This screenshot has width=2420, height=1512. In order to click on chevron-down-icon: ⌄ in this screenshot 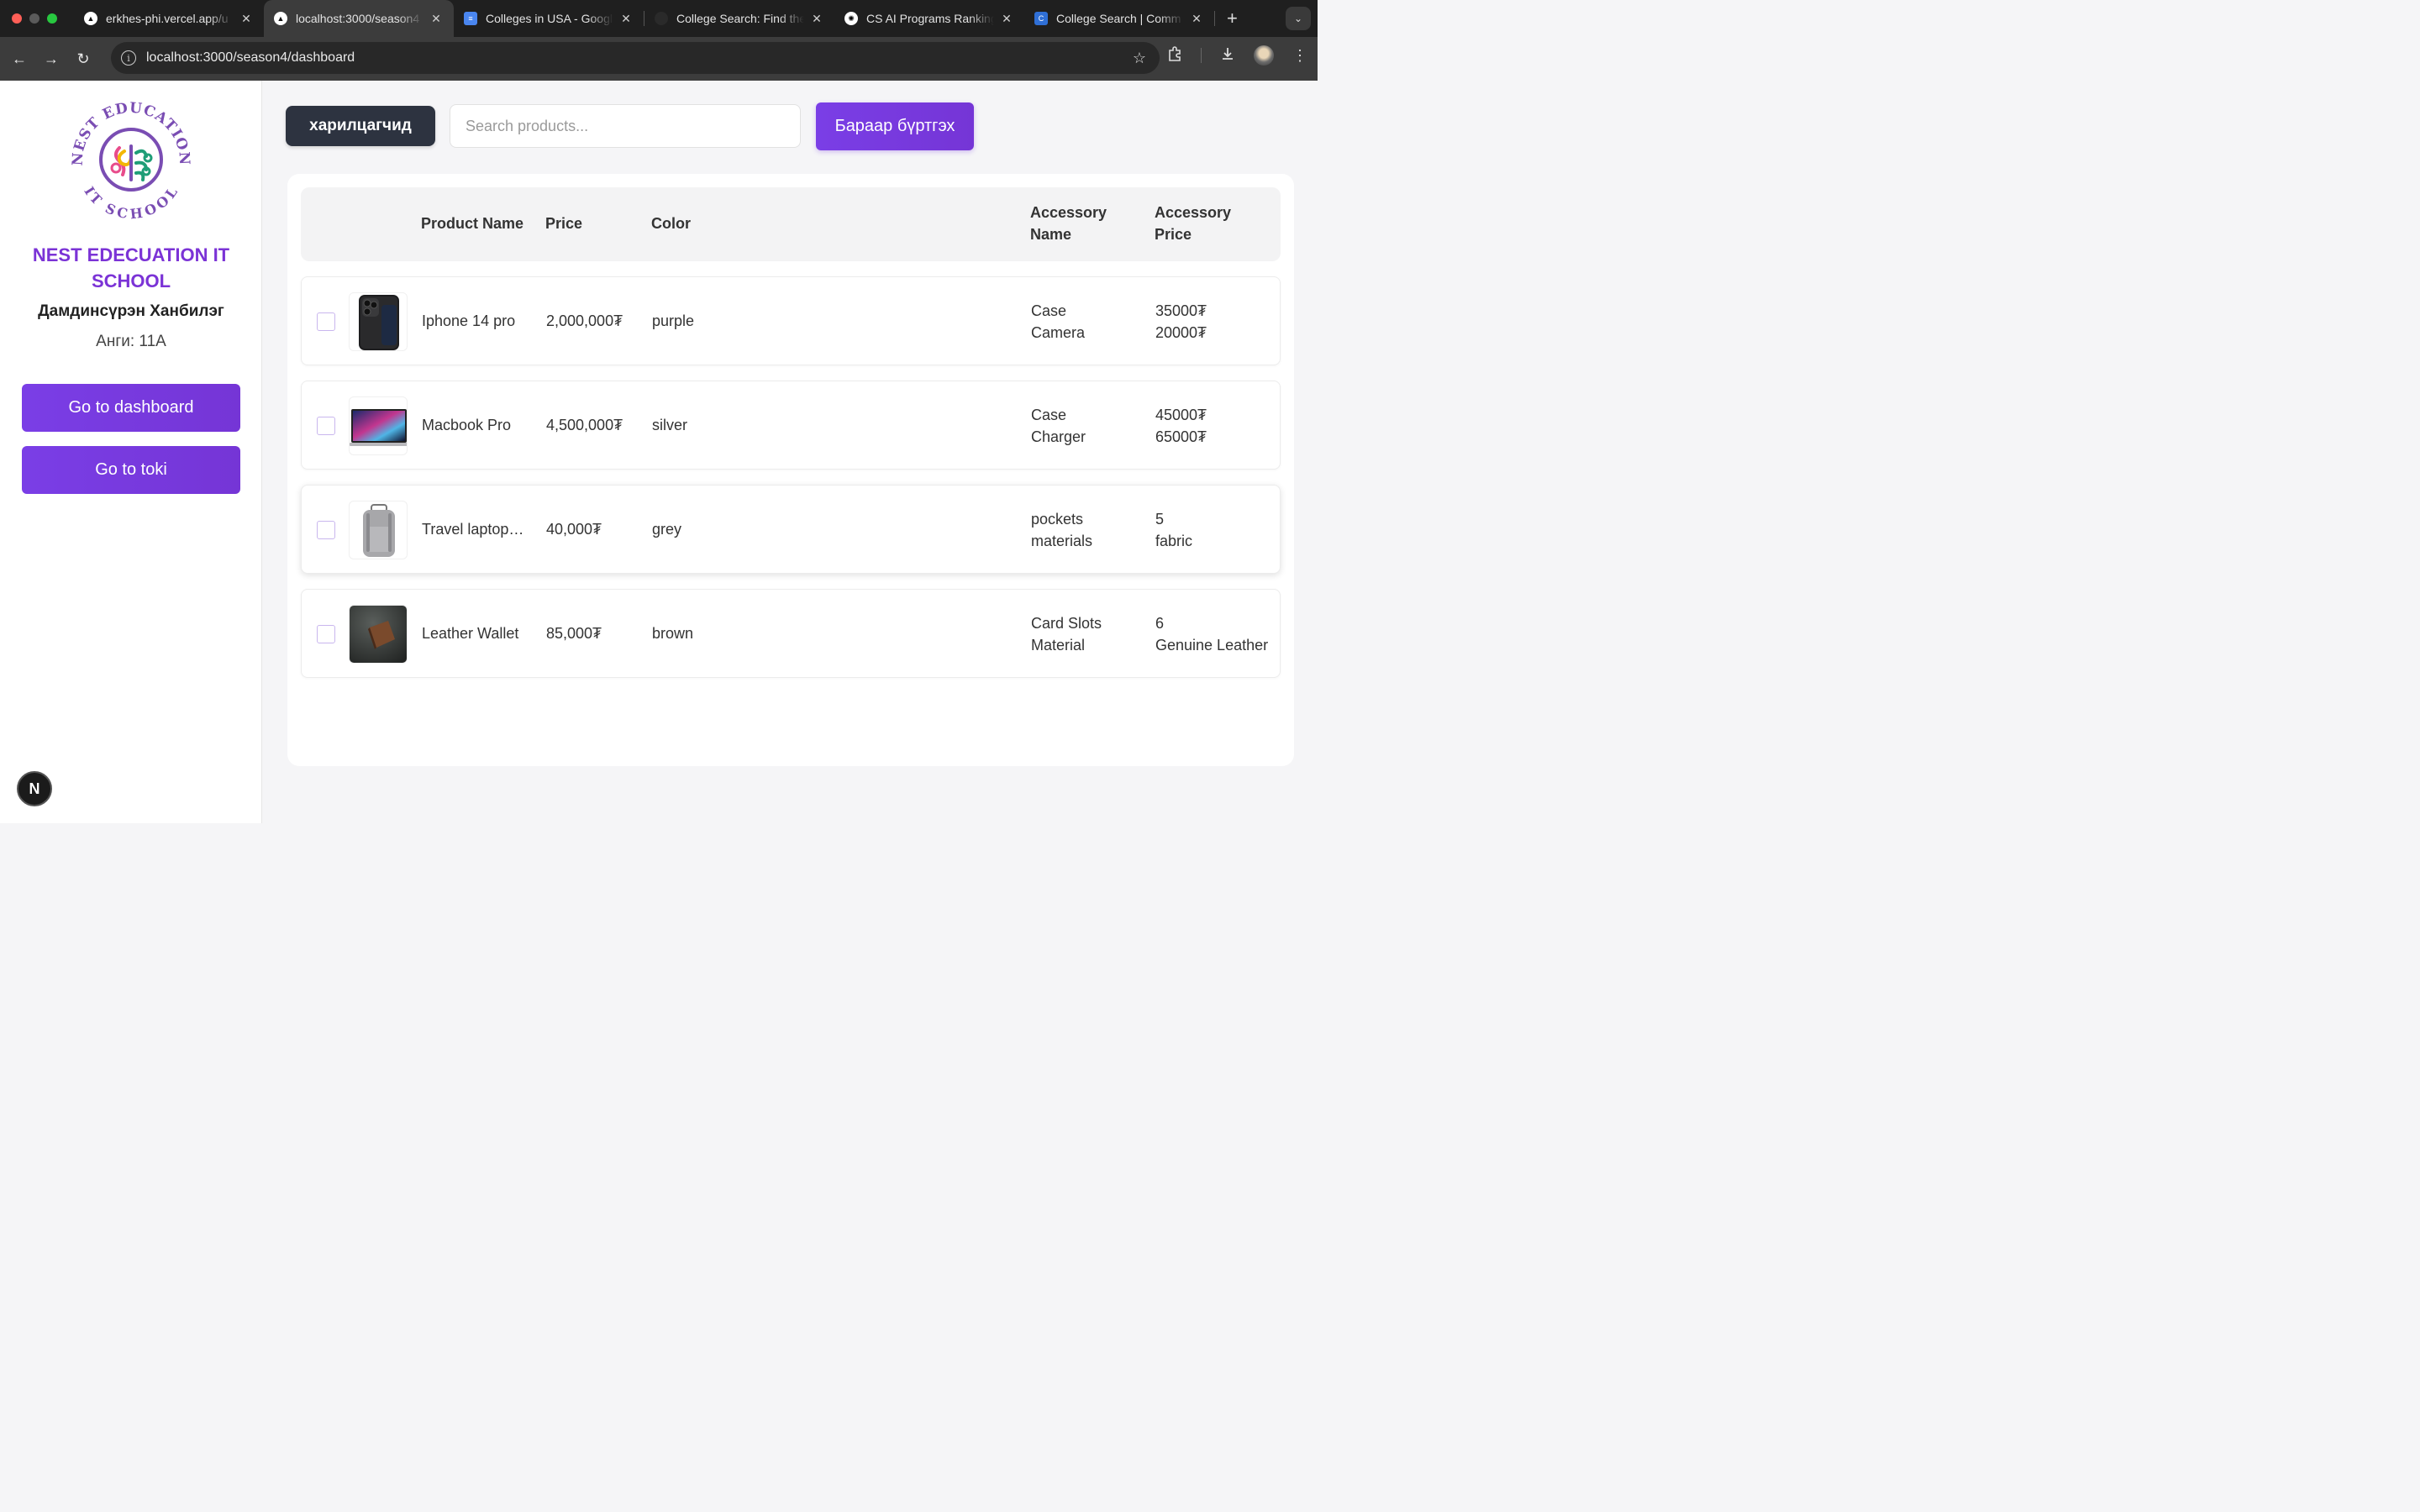, I will do `click(1298, 18)`.